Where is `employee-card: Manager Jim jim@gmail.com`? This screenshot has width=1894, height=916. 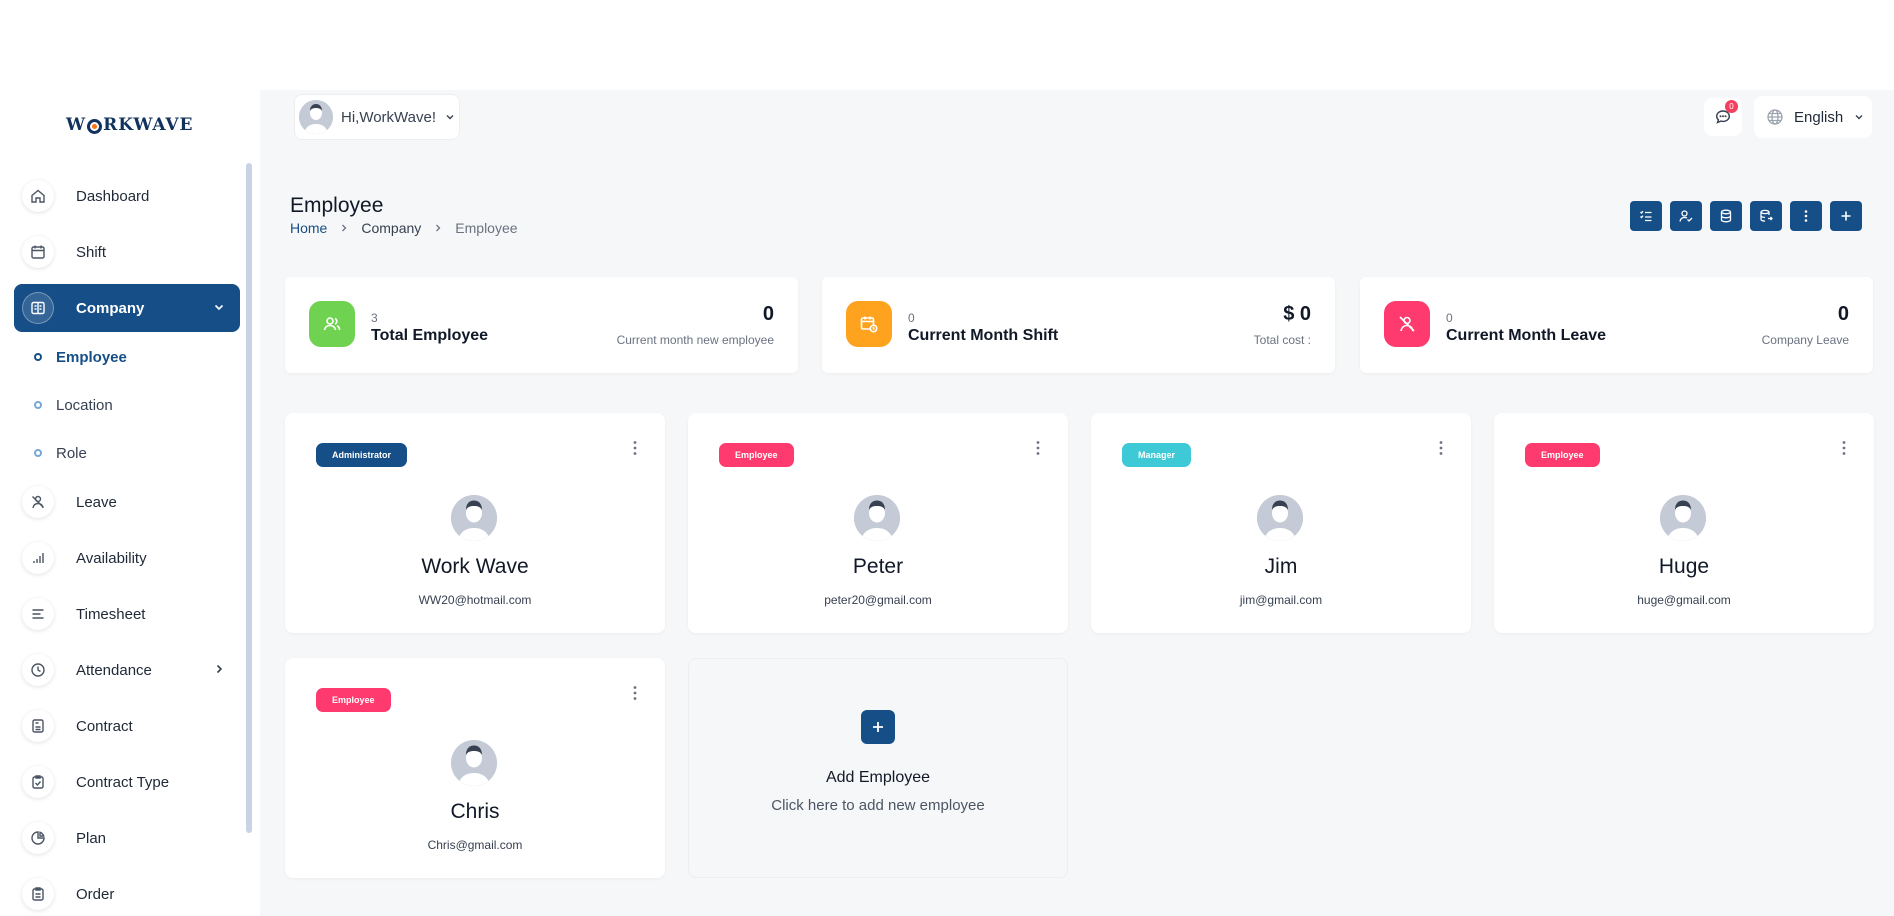 employee-card: Manager Jim jim@gmail.com is located at coordinates (1281, 523).